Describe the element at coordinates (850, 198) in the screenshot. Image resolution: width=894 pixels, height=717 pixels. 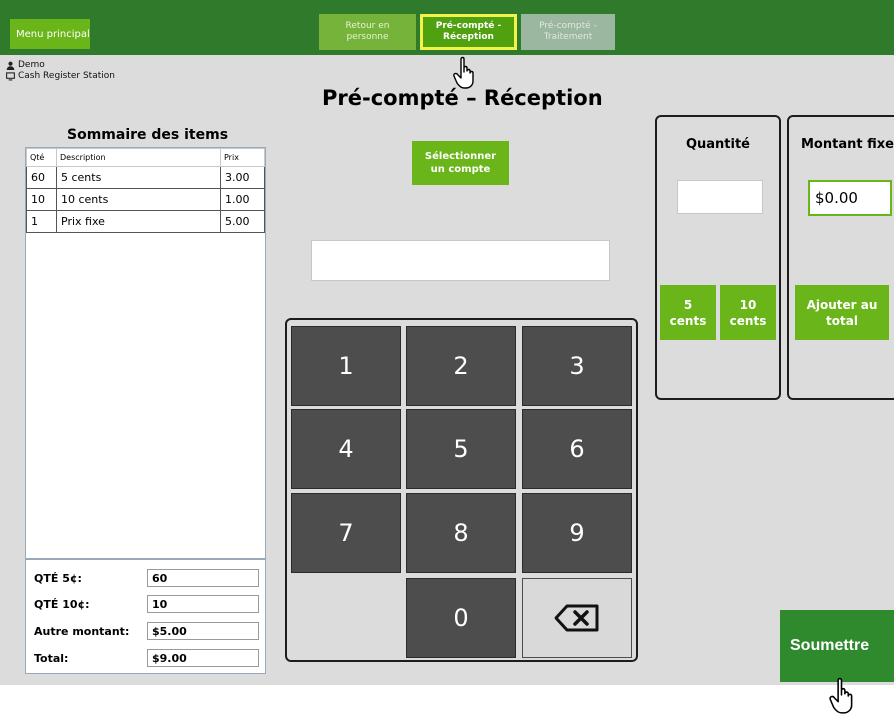
I see `fixed-amount-input: $0.00` at that location.